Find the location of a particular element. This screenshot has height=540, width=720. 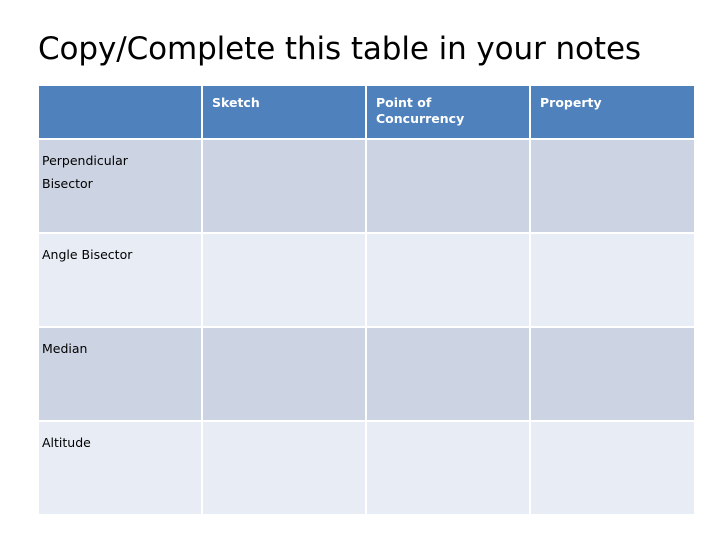

row-label-cell: Angle Bisector is located at coordinates (120, 280).